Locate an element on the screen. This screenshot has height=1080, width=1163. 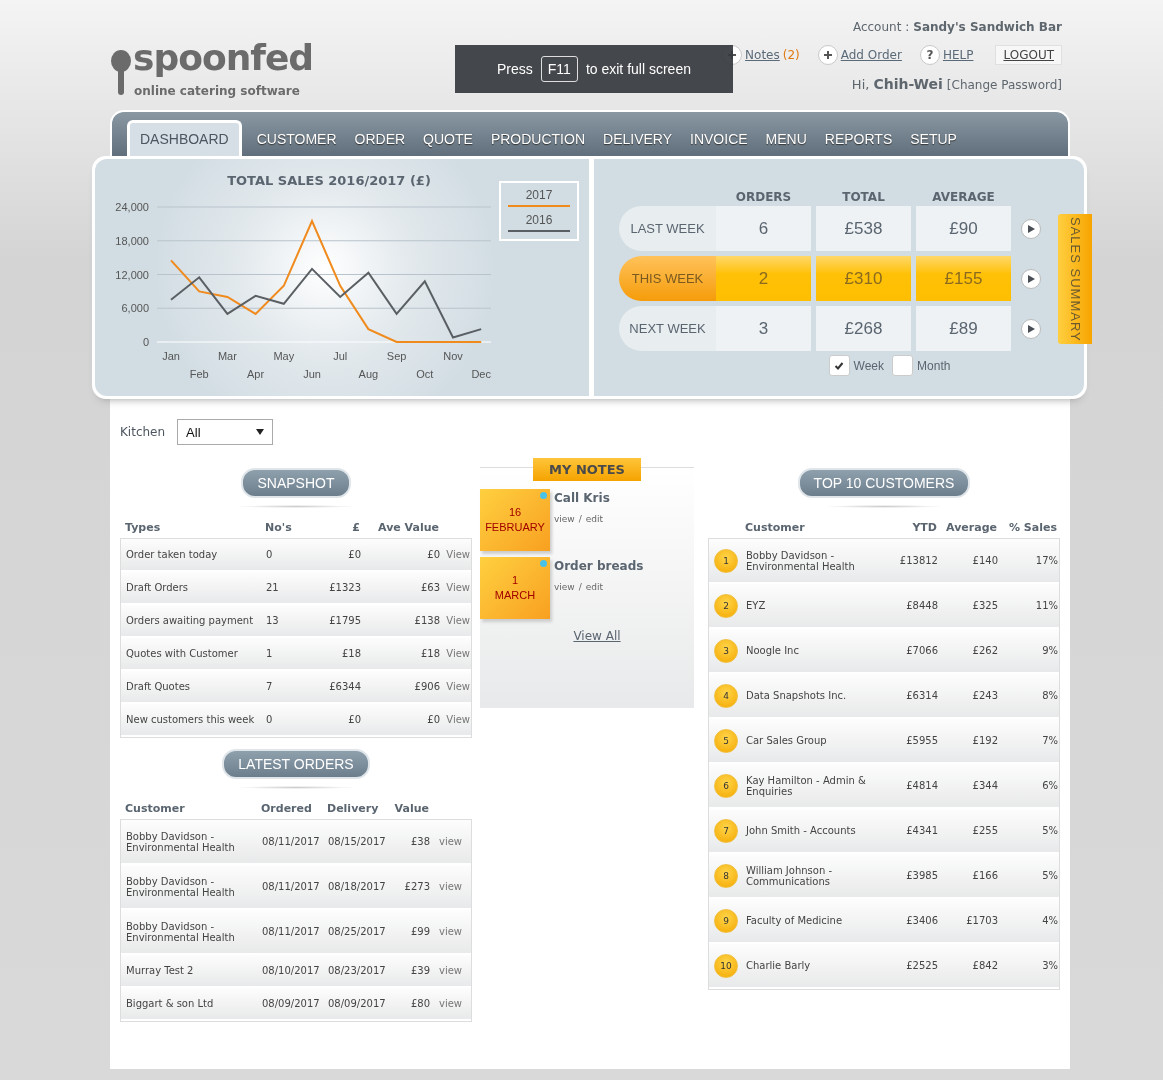
header-link: Add Order is located at coordinates (871, 55).